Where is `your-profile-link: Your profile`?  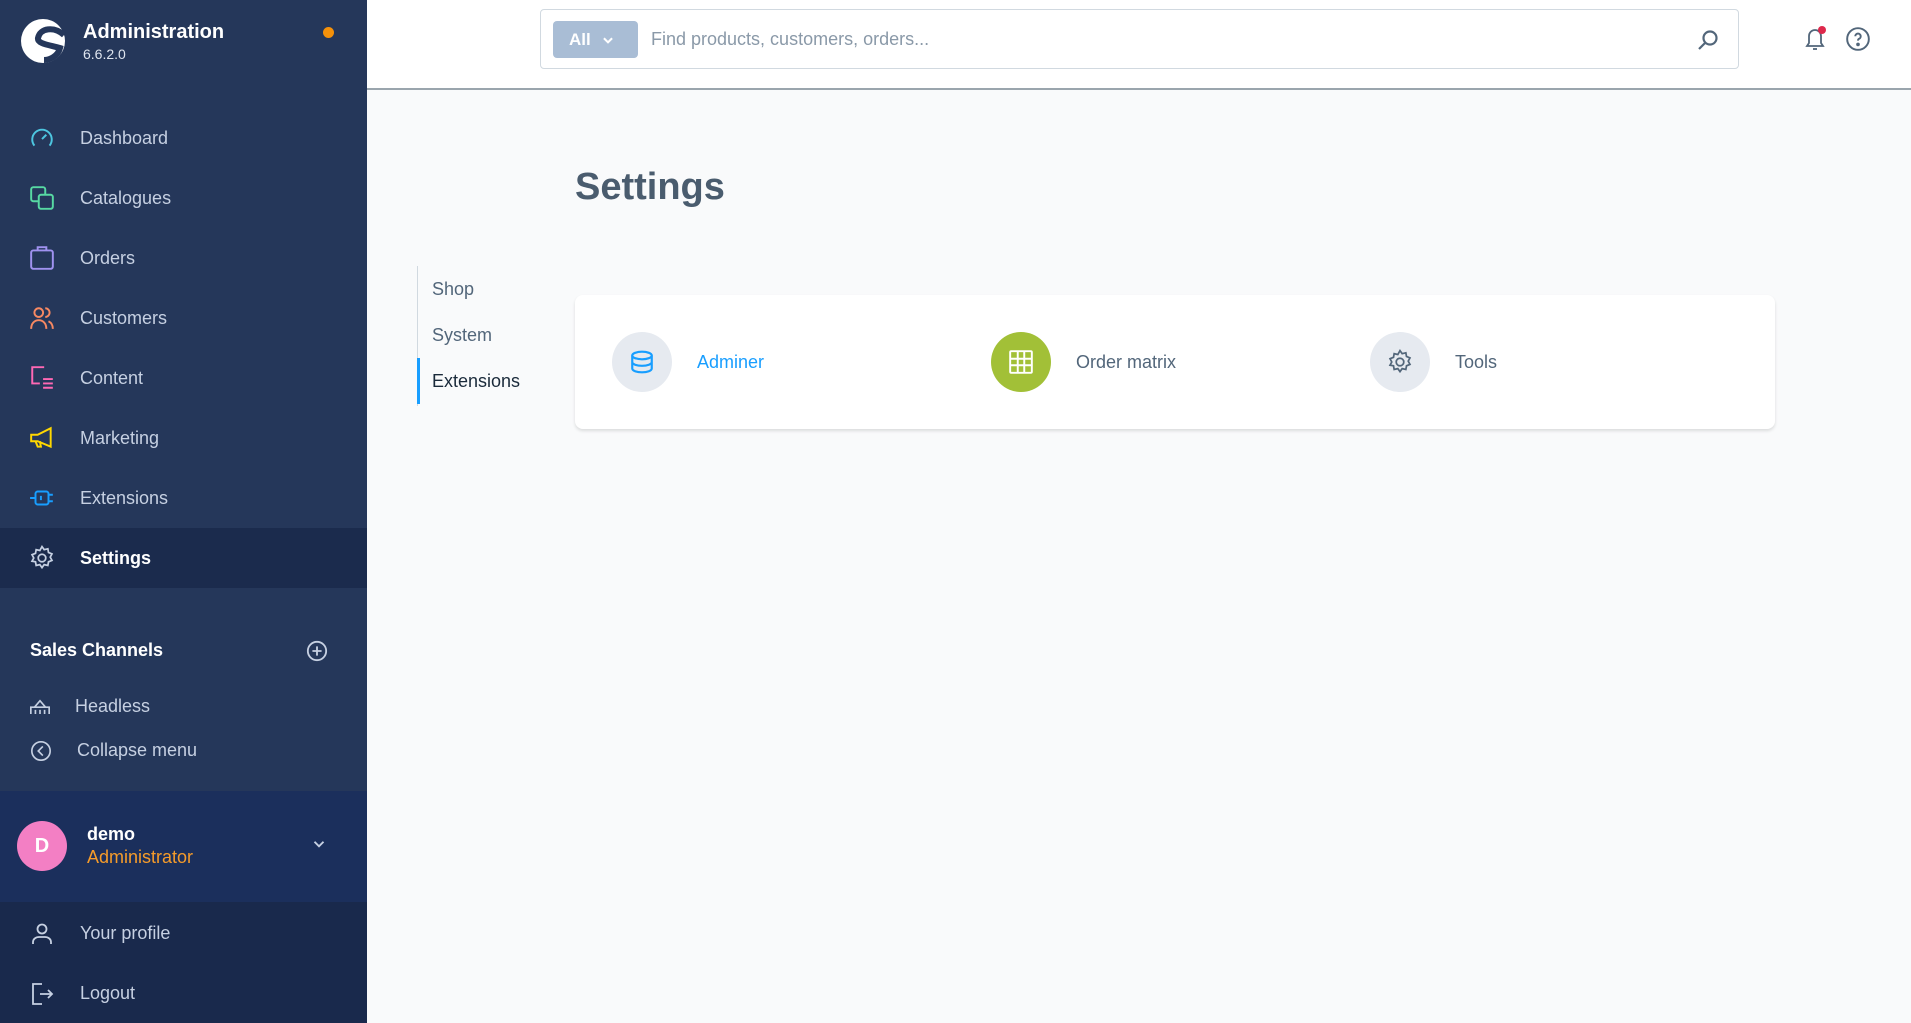 your-profile-link: Your profile is located at coordinates (183, 934).